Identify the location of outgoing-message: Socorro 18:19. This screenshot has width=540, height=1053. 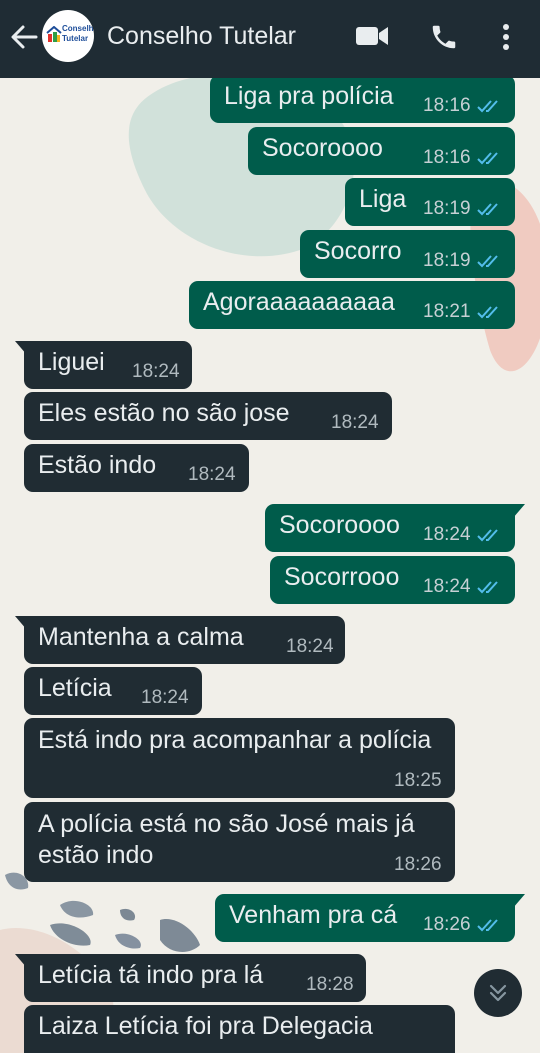
(407, 254).